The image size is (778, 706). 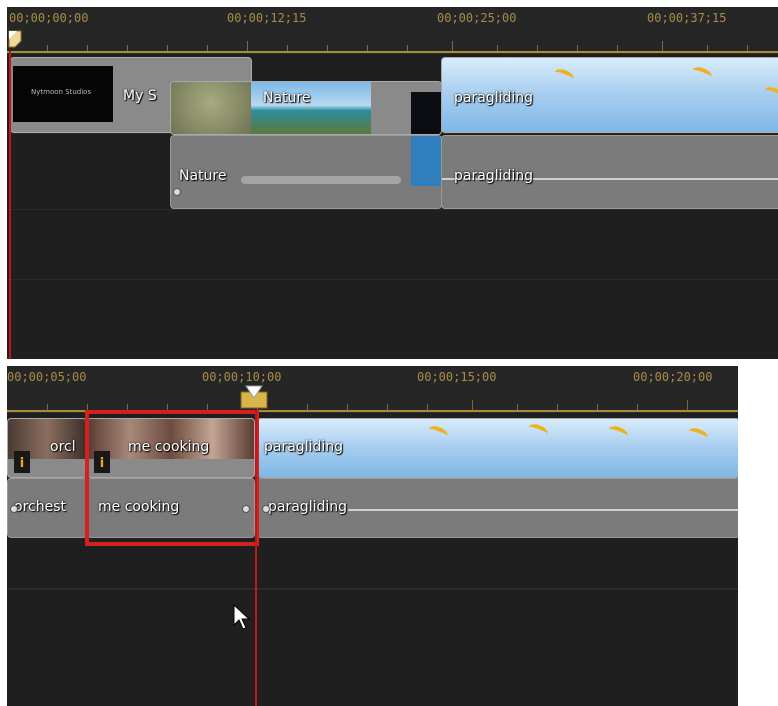 I want to click on title-thumbnail: Nytmoon Studios, so click(x=63, y=94).